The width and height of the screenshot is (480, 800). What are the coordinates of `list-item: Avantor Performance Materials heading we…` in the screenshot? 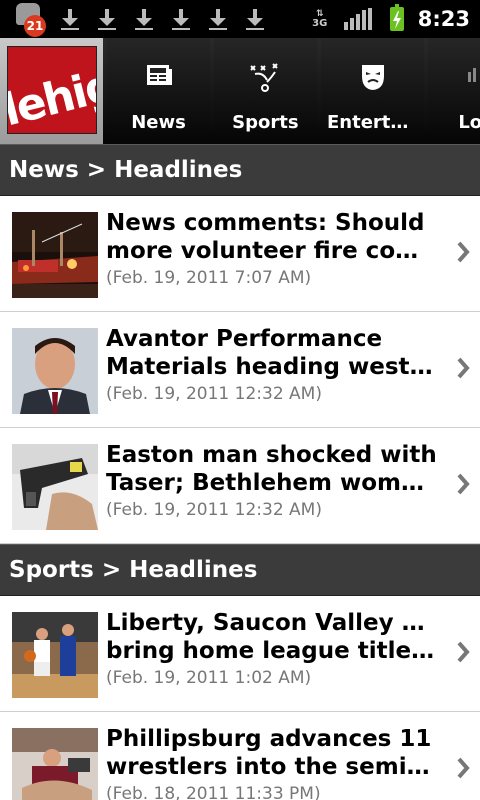 It's located at (240, 370).